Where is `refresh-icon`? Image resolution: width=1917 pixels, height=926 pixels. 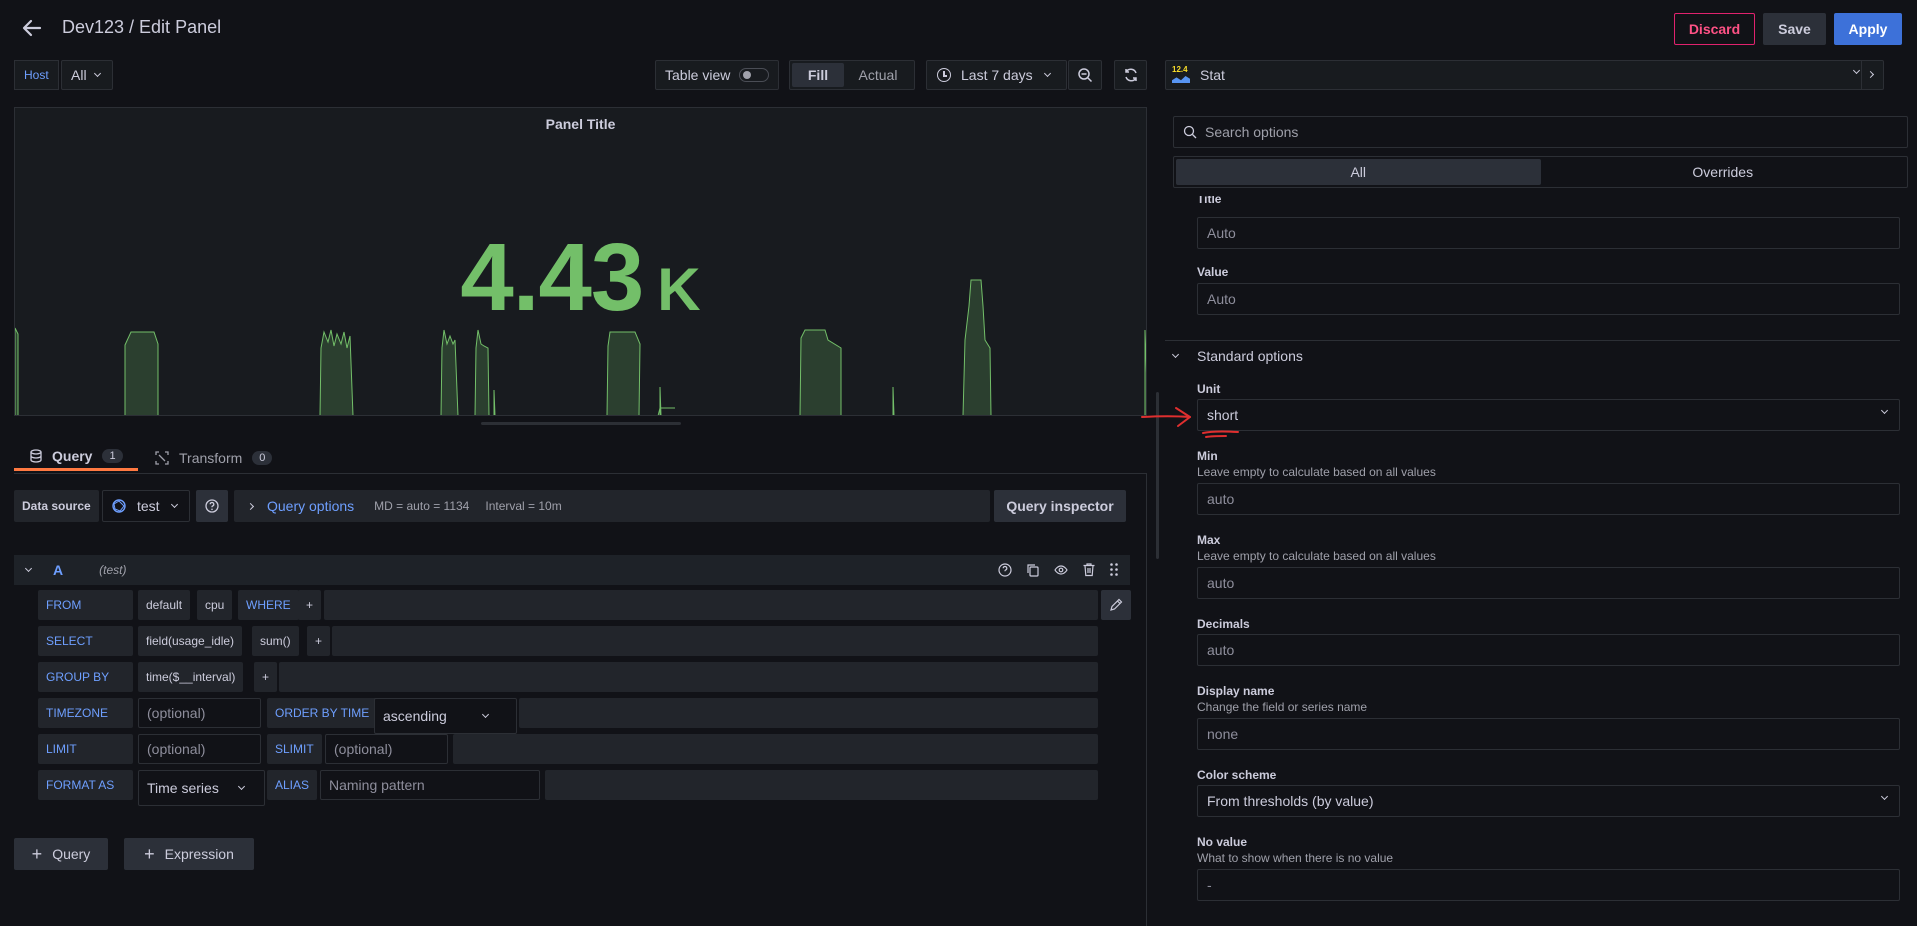 refresh-icon is located at coordinates (1130, 75).